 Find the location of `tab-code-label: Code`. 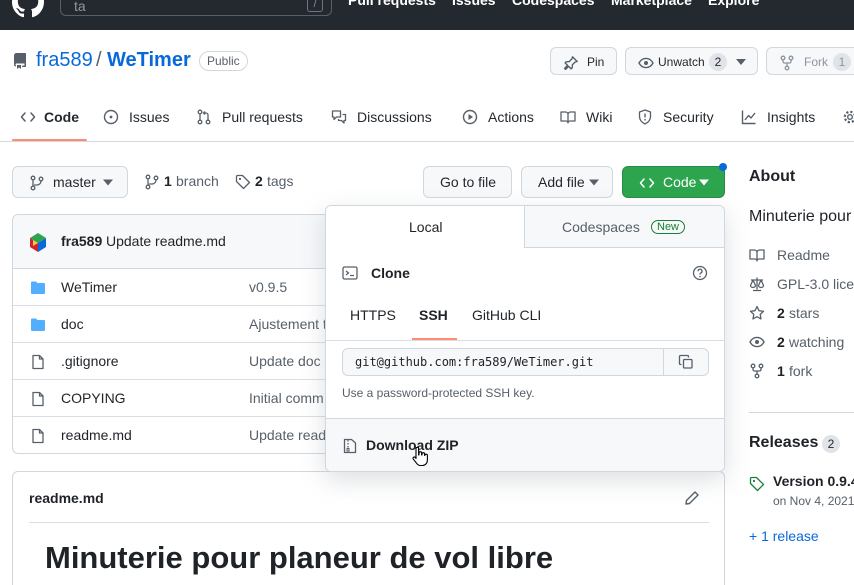

tab-code-label: Code is located at coordinates (61, 117).